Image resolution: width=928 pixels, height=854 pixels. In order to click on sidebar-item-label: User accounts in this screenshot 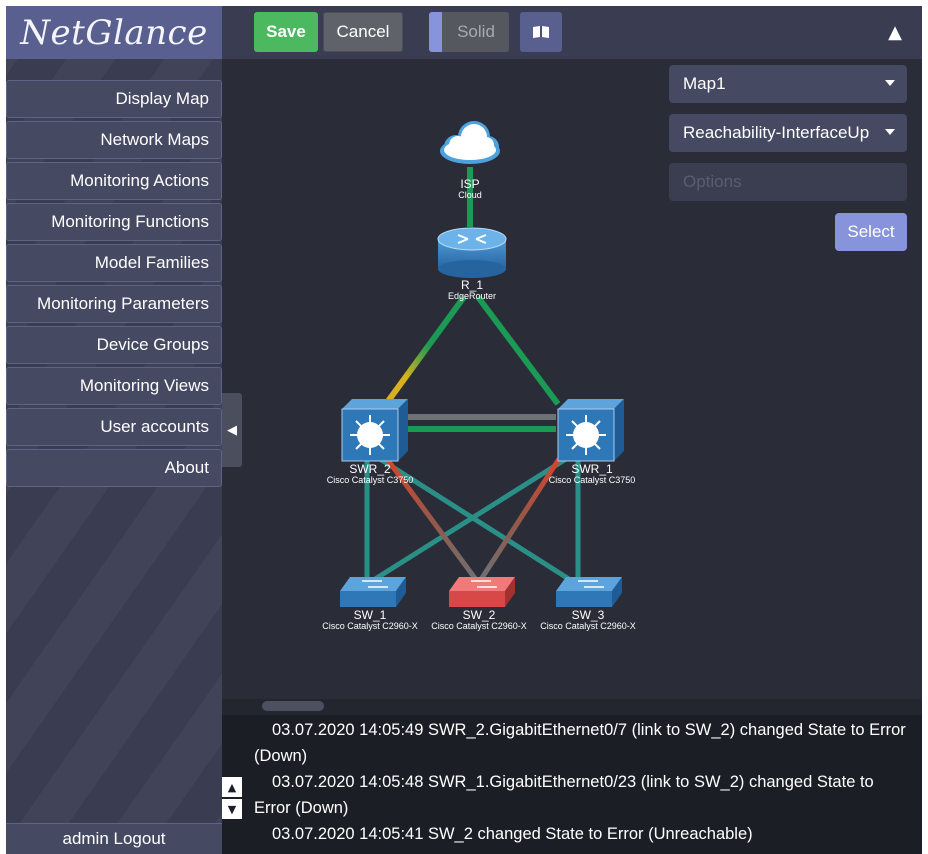, I will do `click(154, 426)`.